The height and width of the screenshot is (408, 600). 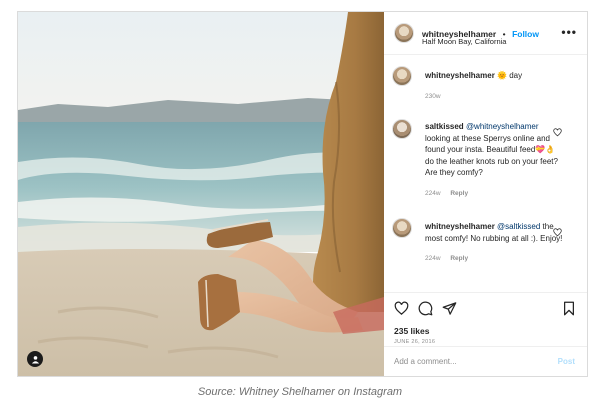 I want to click on comment-body: whitneyshelhamer 🌞 day 230w, so click(x=495, y=86).